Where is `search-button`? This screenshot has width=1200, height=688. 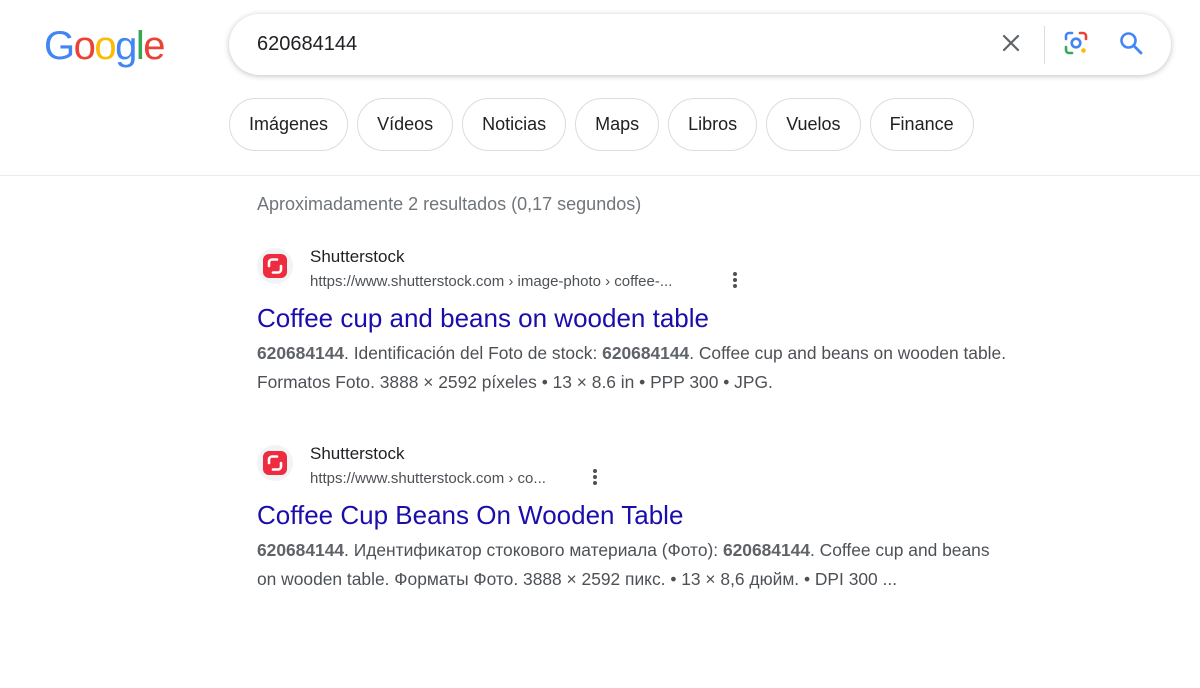
search-button is located at coordinates (1131, 45).